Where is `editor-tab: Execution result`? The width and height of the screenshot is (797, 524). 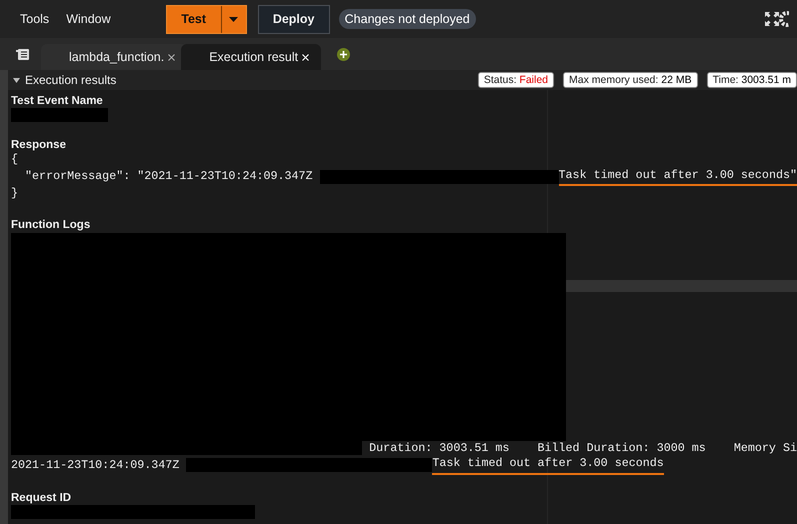 editor-tab: Execution result is located at coordinates (251, 57).